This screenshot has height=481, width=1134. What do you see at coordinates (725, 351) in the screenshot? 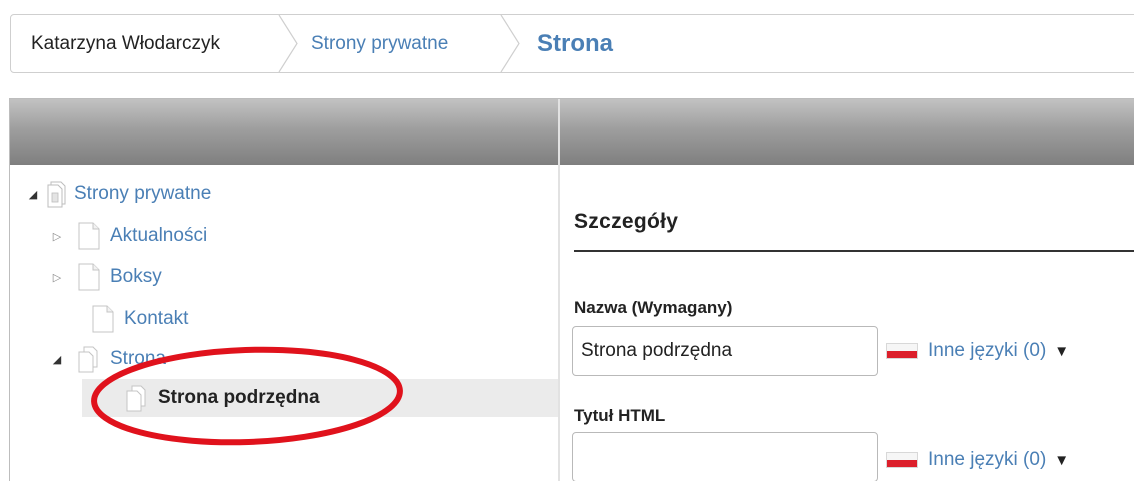
I see `name-input` at bounding box center [725, 351].